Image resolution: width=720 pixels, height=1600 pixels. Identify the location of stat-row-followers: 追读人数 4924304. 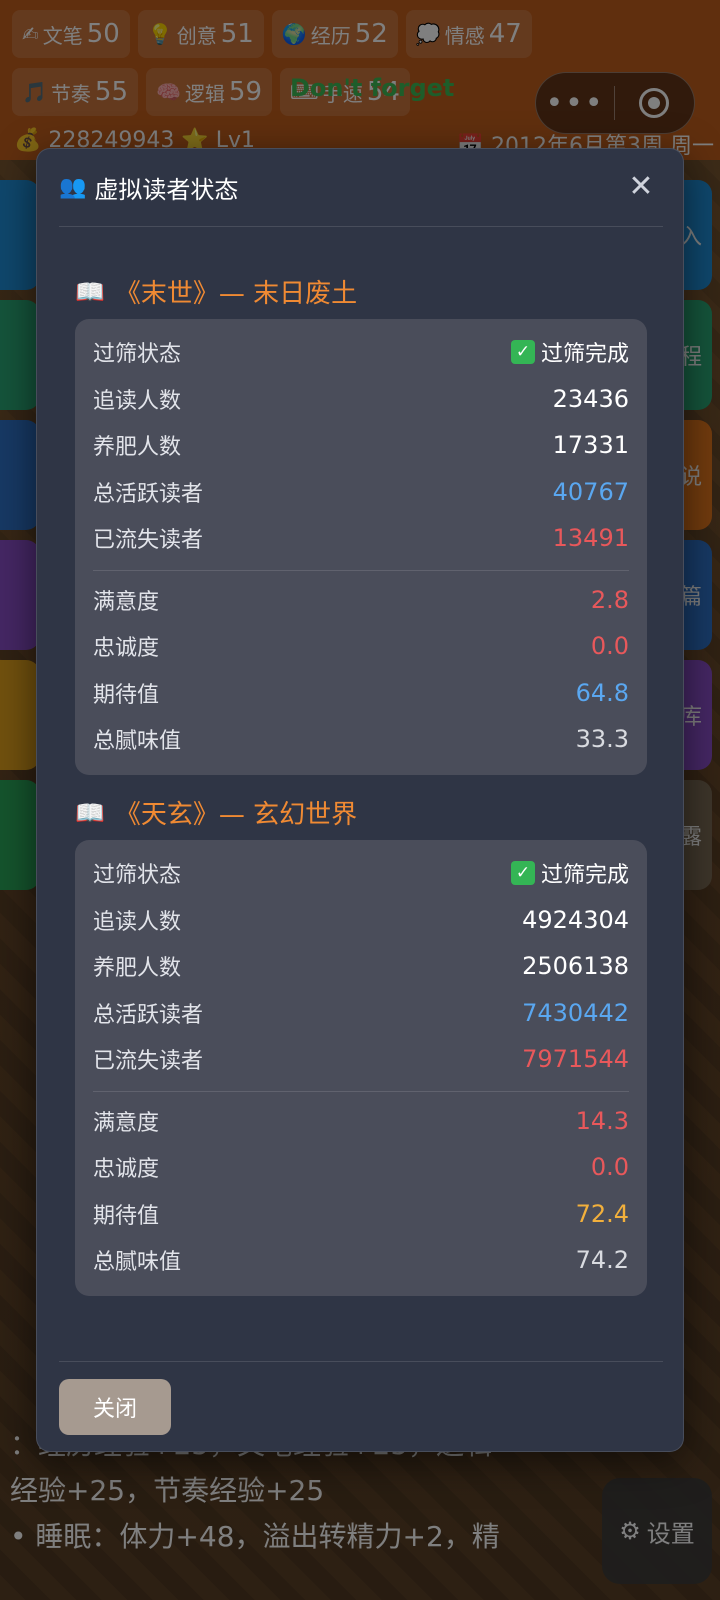
(361, 920).